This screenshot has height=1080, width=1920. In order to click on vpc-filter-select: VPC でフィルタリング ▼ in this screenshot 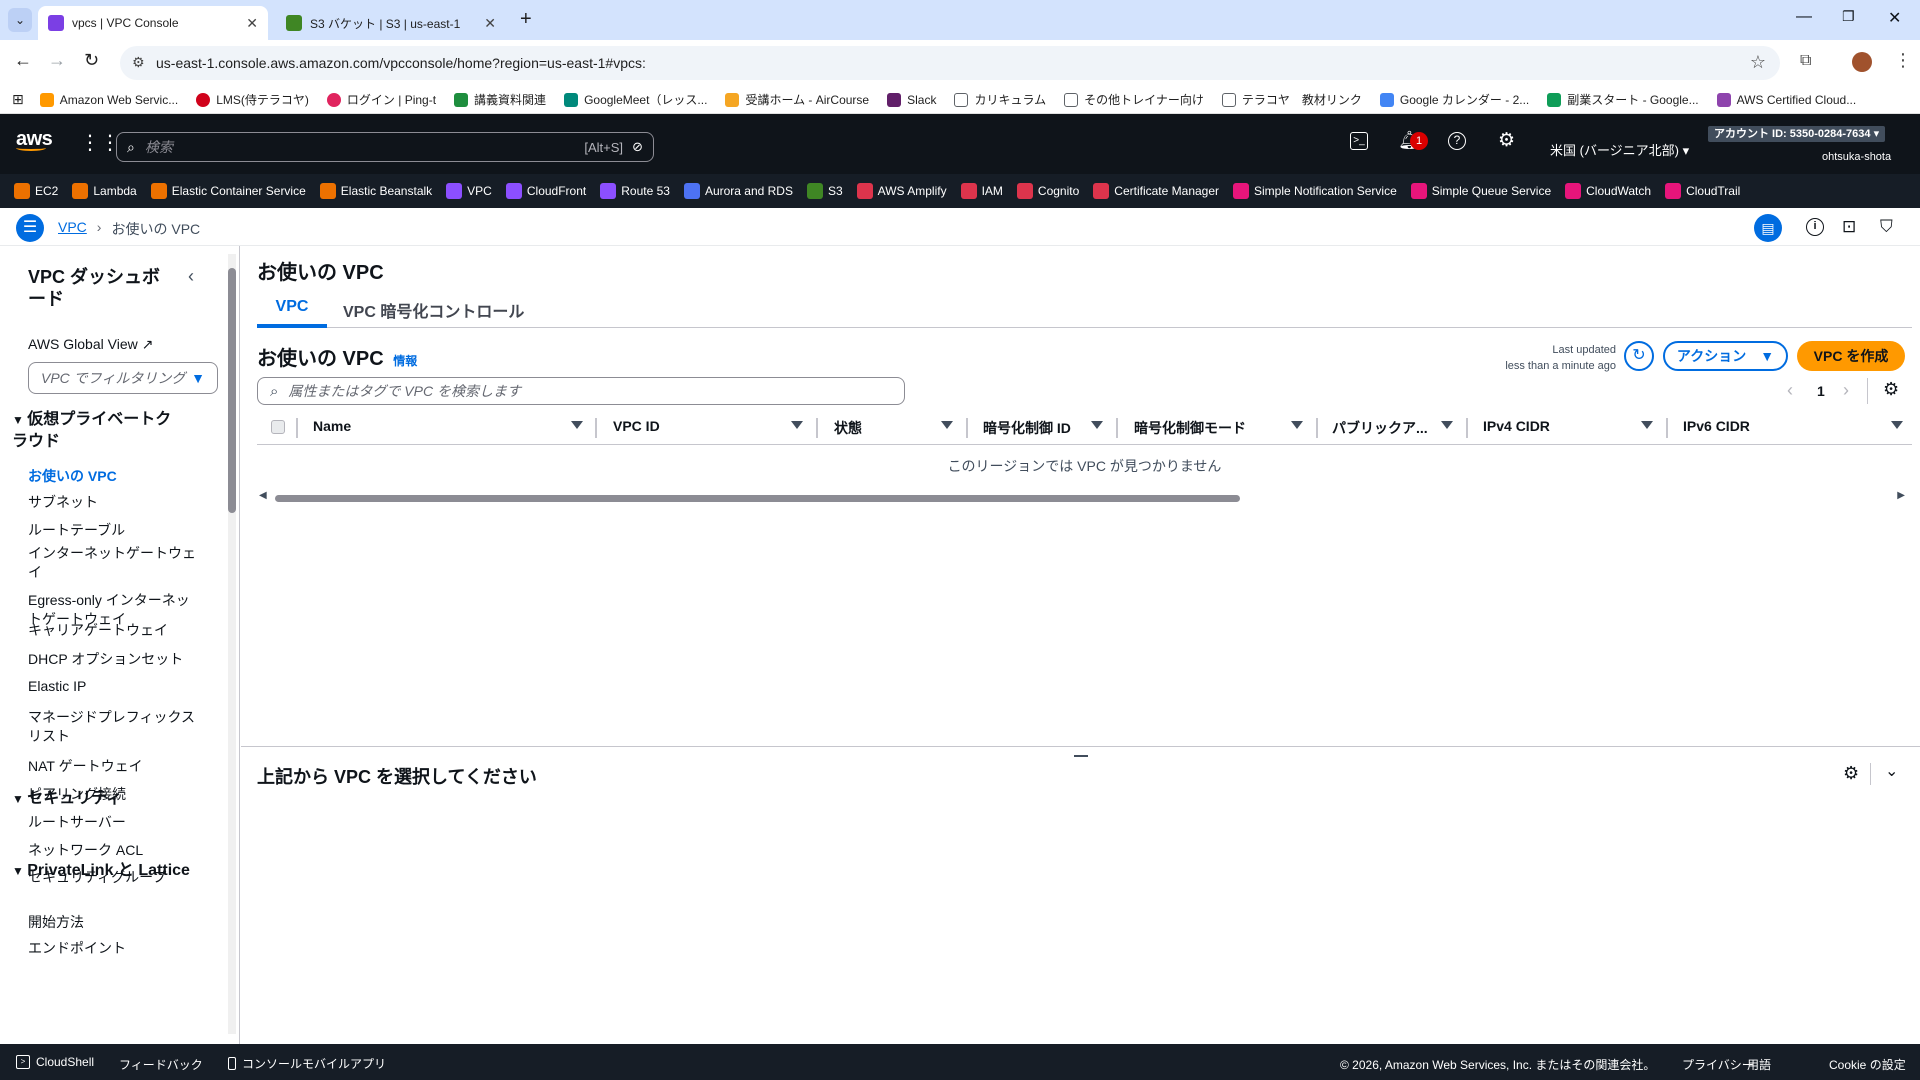, I will do `click(123, 378)`.